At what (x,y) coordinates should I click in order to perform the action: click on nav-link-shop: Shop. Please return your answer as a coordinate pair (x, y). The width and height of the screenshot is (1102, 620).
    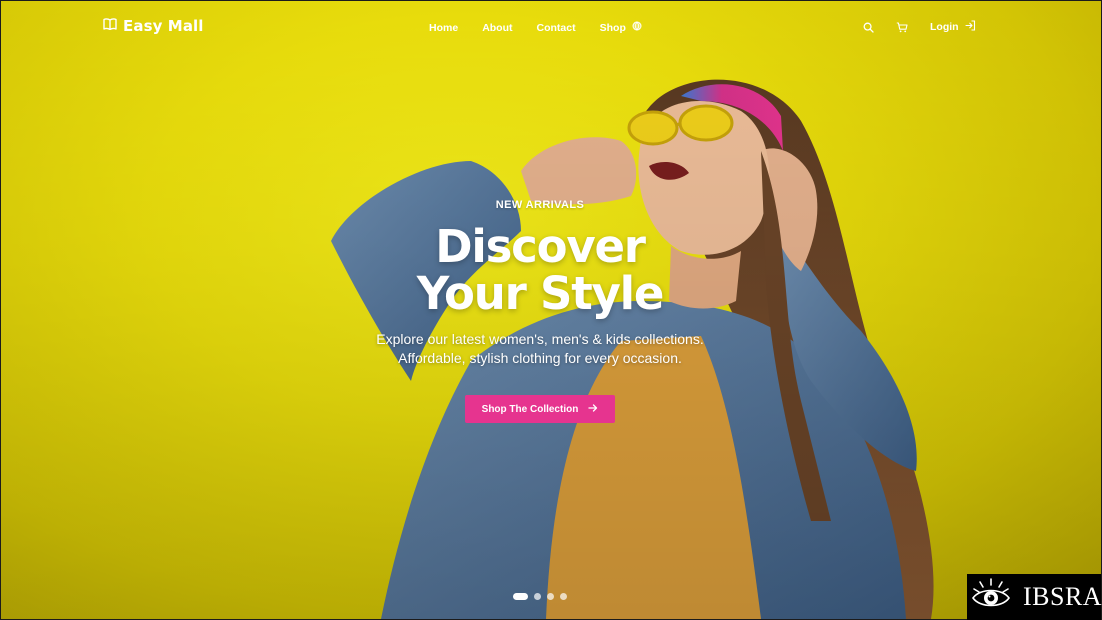
    Looking at the image, I should click on (621, 27).